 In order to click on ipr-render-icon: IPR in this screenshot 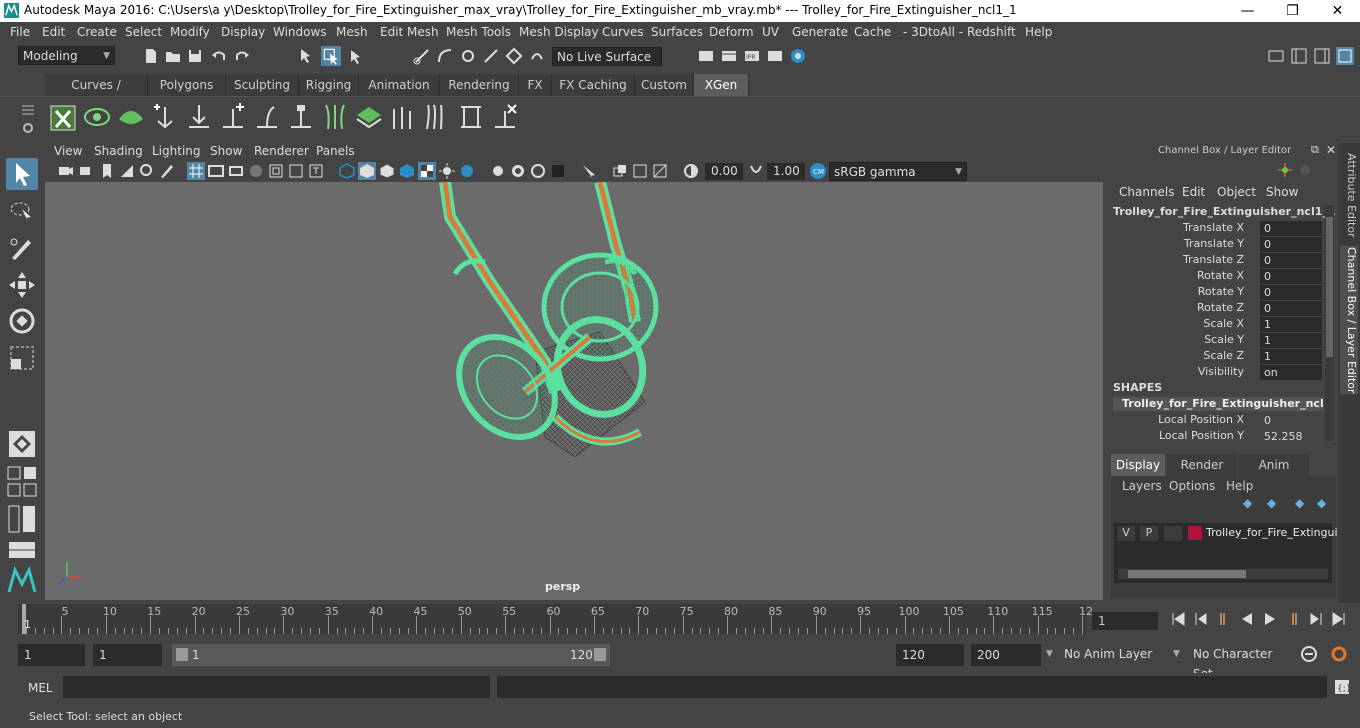, I will do `click(752, 56)`.